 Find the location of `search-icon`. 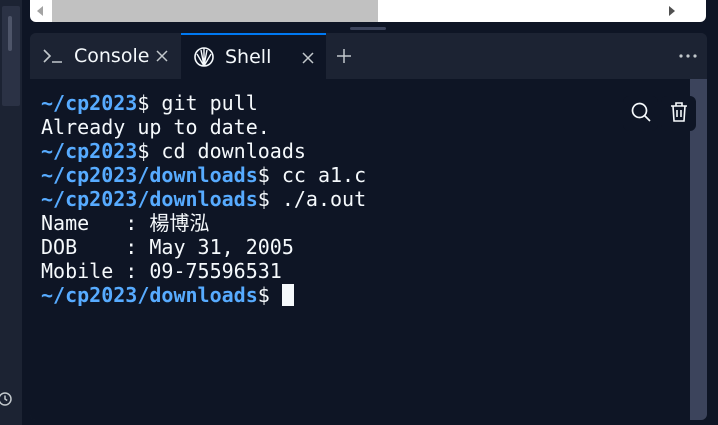

search-icon is located at coordinates (641, 114).